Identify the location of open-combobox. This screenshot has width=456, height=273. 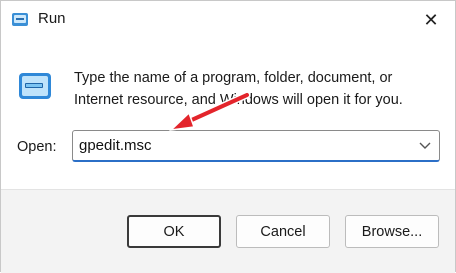
(256, 146).